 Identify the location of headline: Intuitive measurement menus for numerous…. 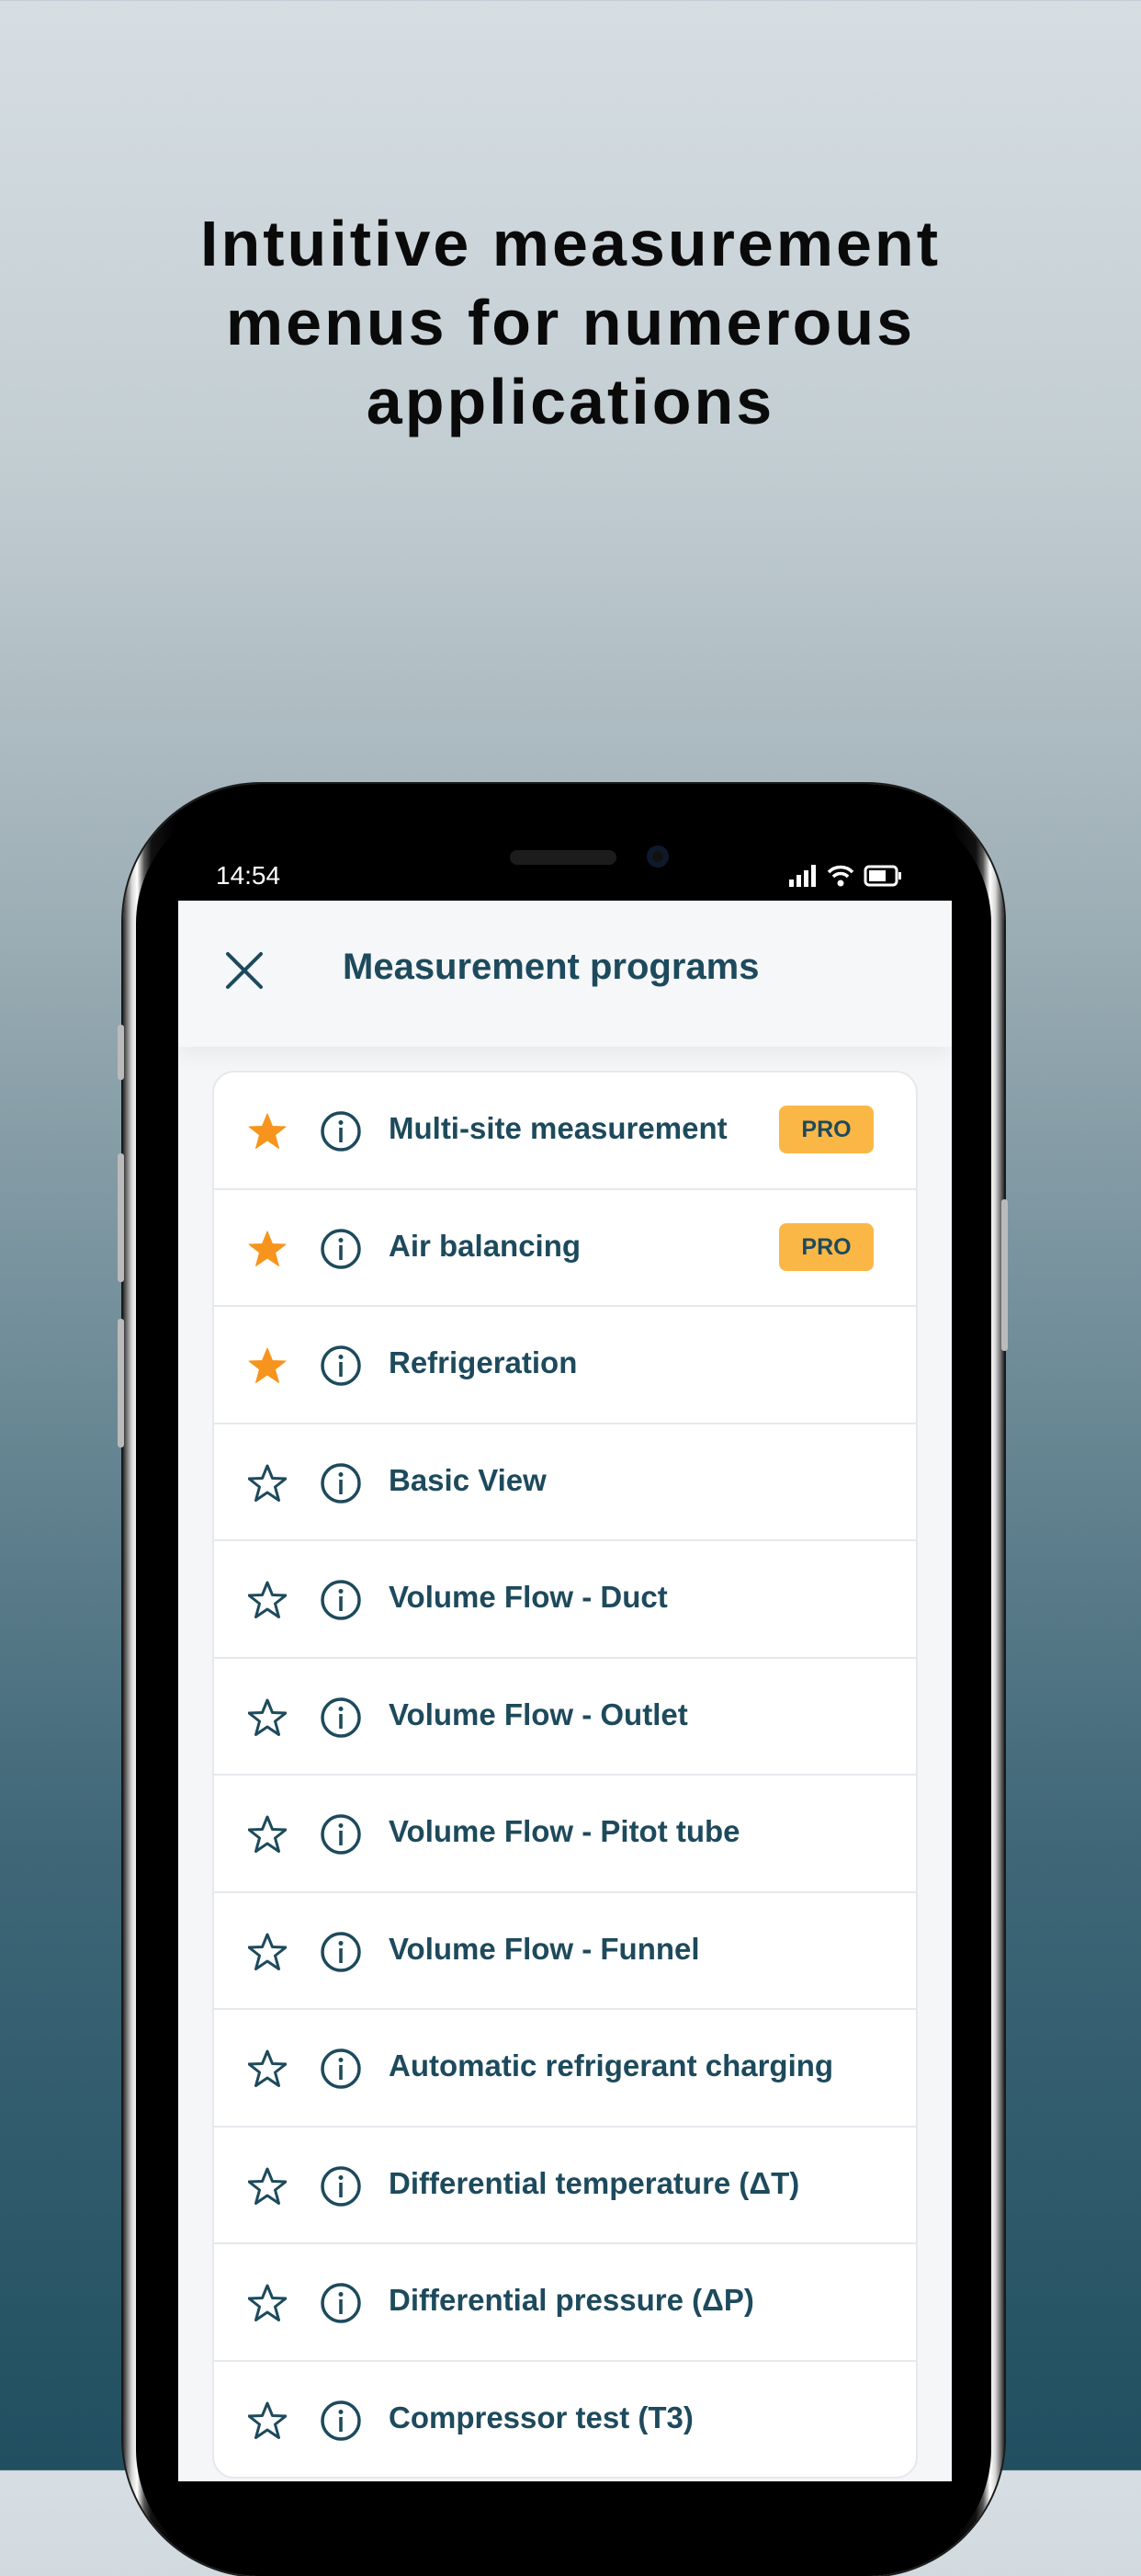
(570, 322).